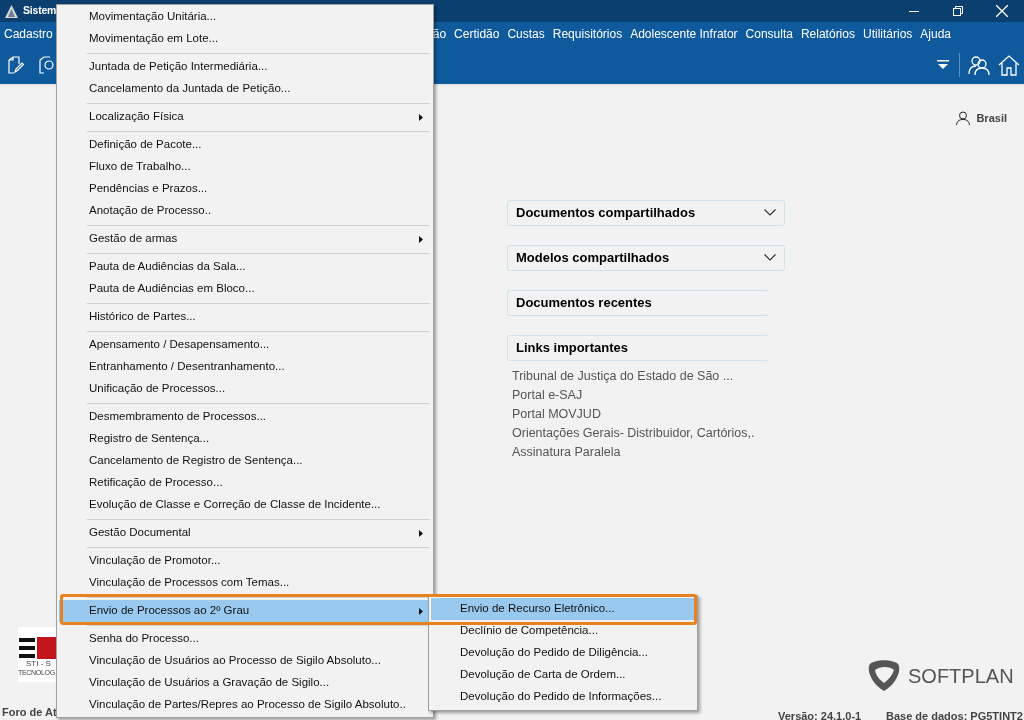  I want to click on dropdown-icon, so click(943, 64).